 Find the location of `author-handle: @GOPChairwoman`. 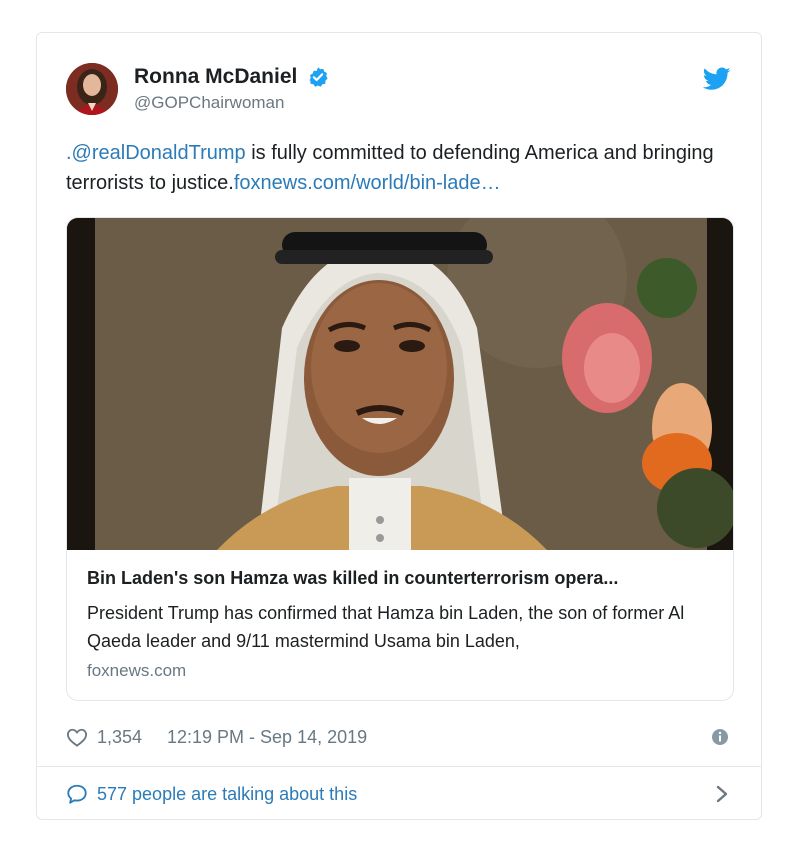

author-handle: @GOPChairwoman is located at coordinates (231, 103).